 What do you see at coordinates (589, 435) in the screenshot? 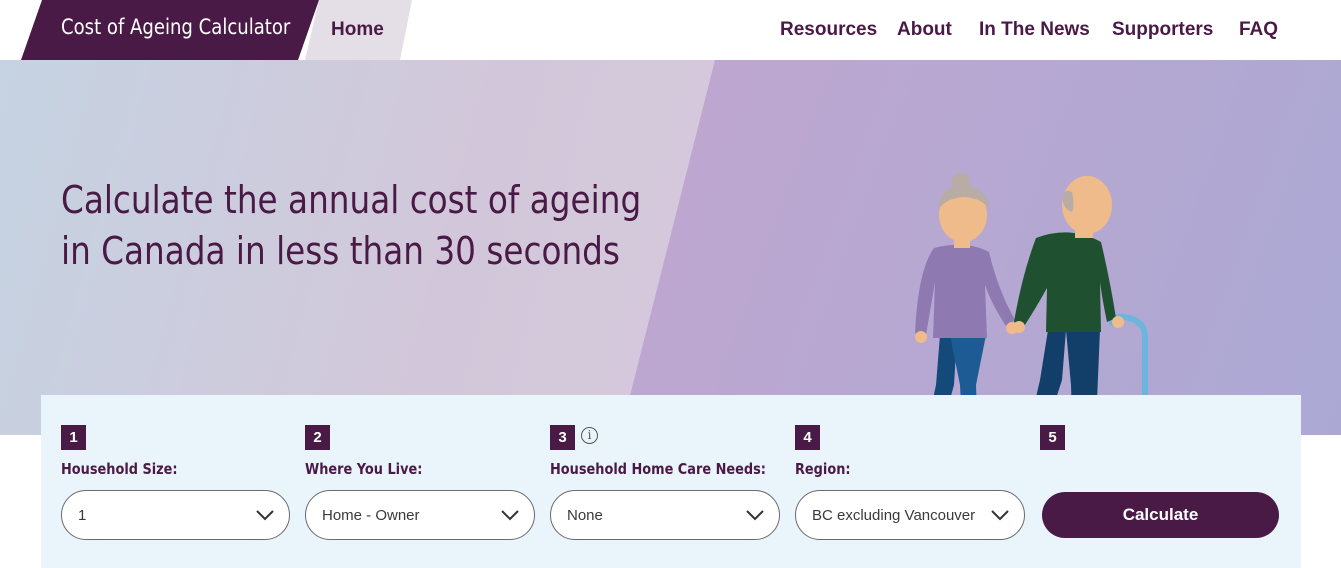
I see `info-icon: i` at bounding box center [589, 435].